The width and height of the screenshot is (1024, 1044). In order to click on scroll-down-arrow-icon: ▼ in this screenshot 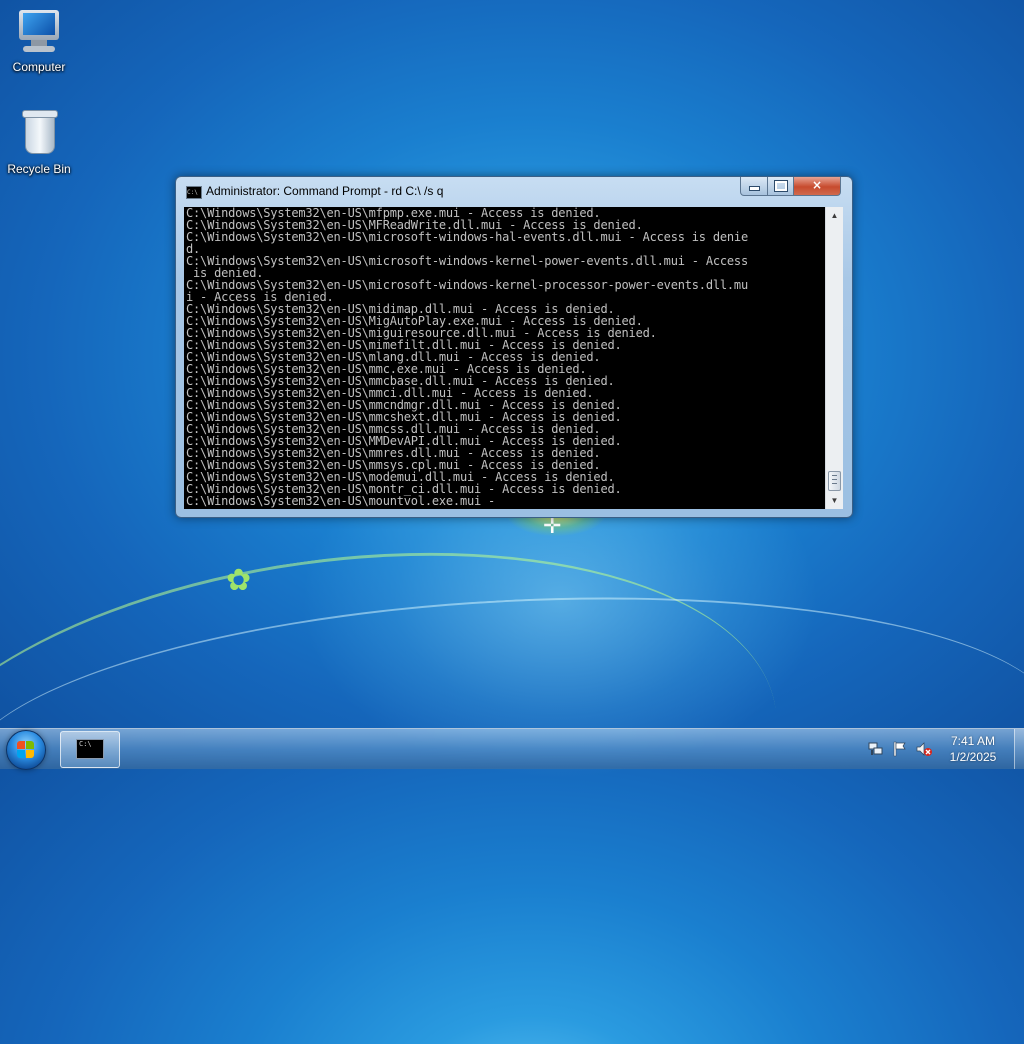, I will do `click(834, 500)`.